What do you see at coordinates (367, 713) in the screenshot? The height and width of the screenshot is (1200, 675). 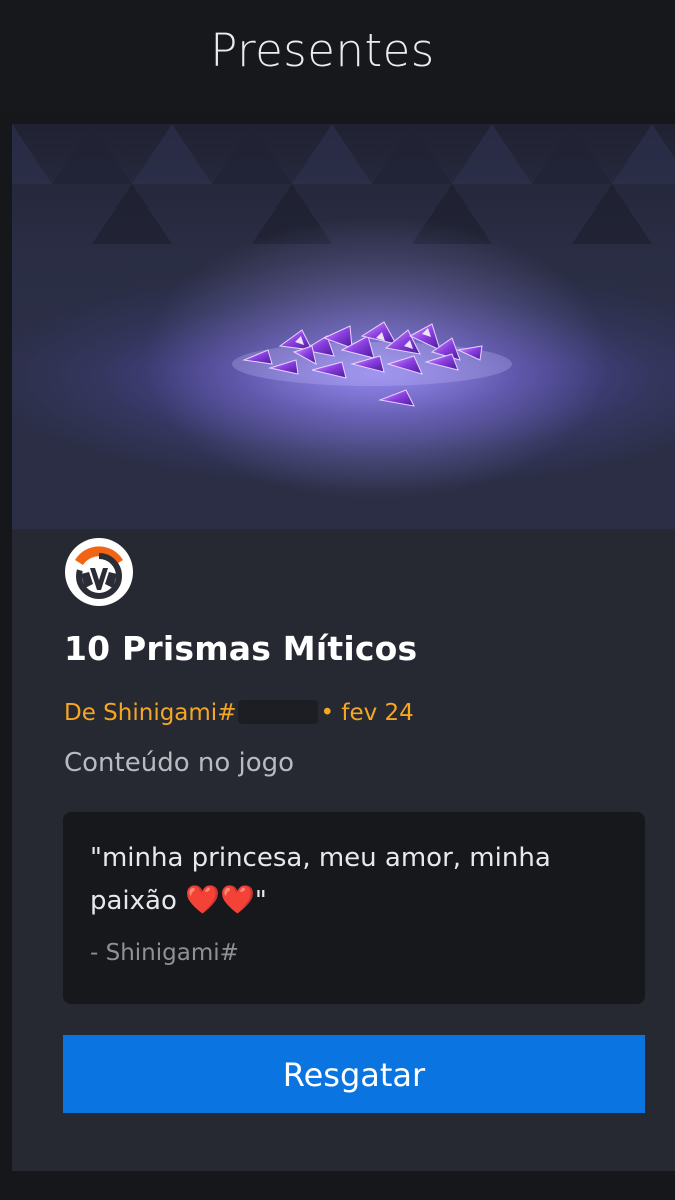 I see `gift-date: • fev 24` at bounding box center [367, 713].